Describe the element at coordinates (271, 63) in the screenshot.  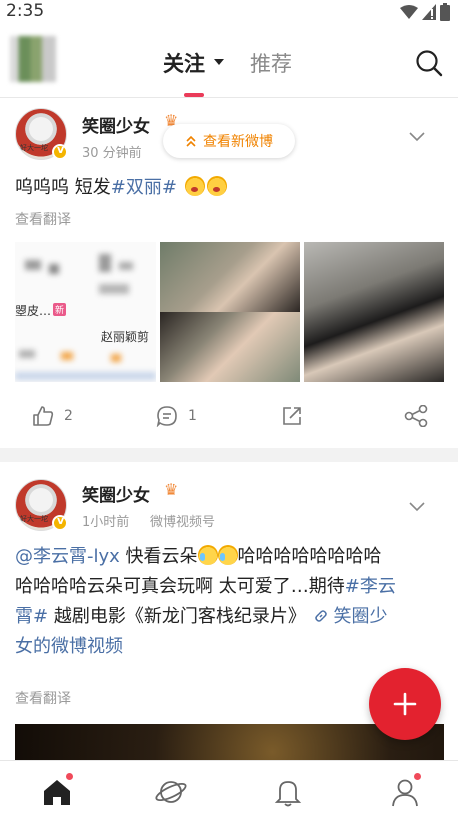
I see `tab-recommend: 推荐` at that location.